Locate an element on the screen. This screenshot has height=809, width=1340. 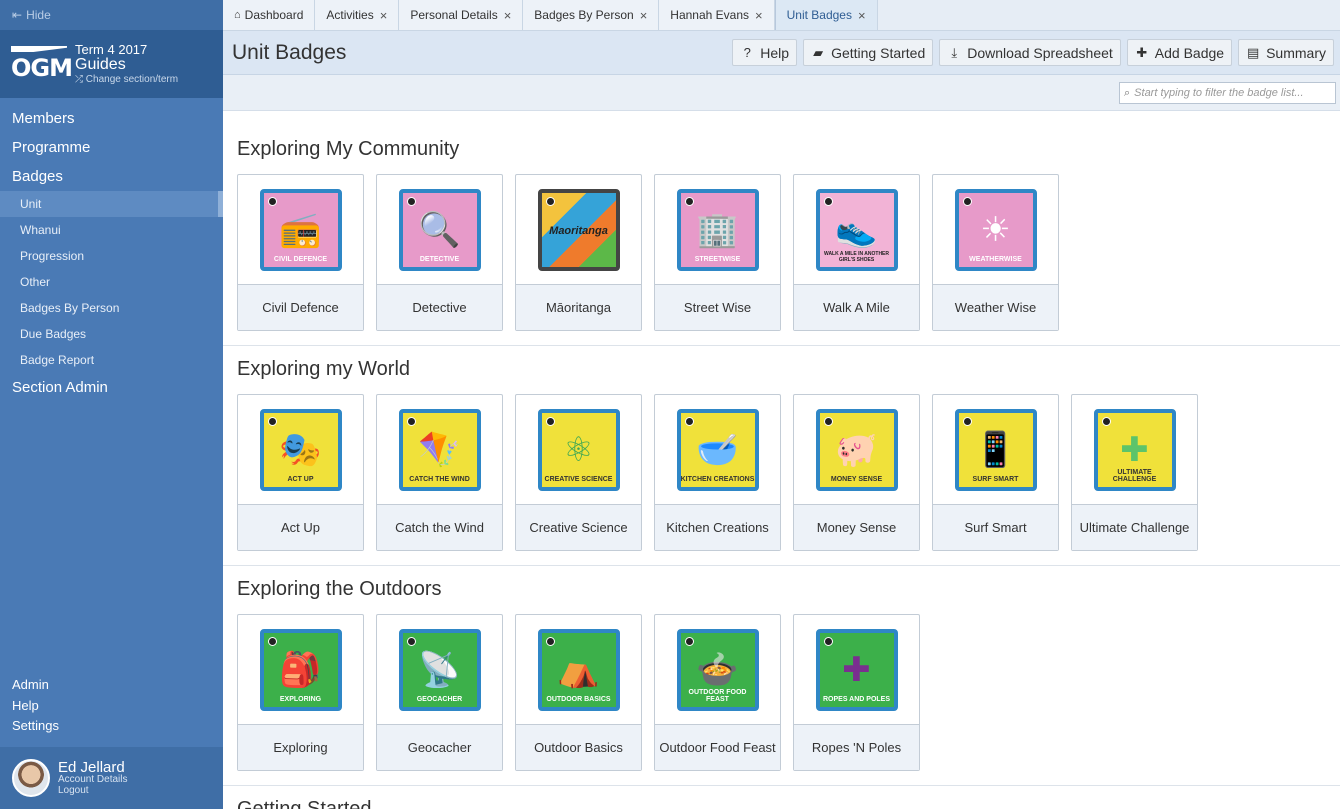
nav-badges-other: Other is located at coordinates (111, 282).